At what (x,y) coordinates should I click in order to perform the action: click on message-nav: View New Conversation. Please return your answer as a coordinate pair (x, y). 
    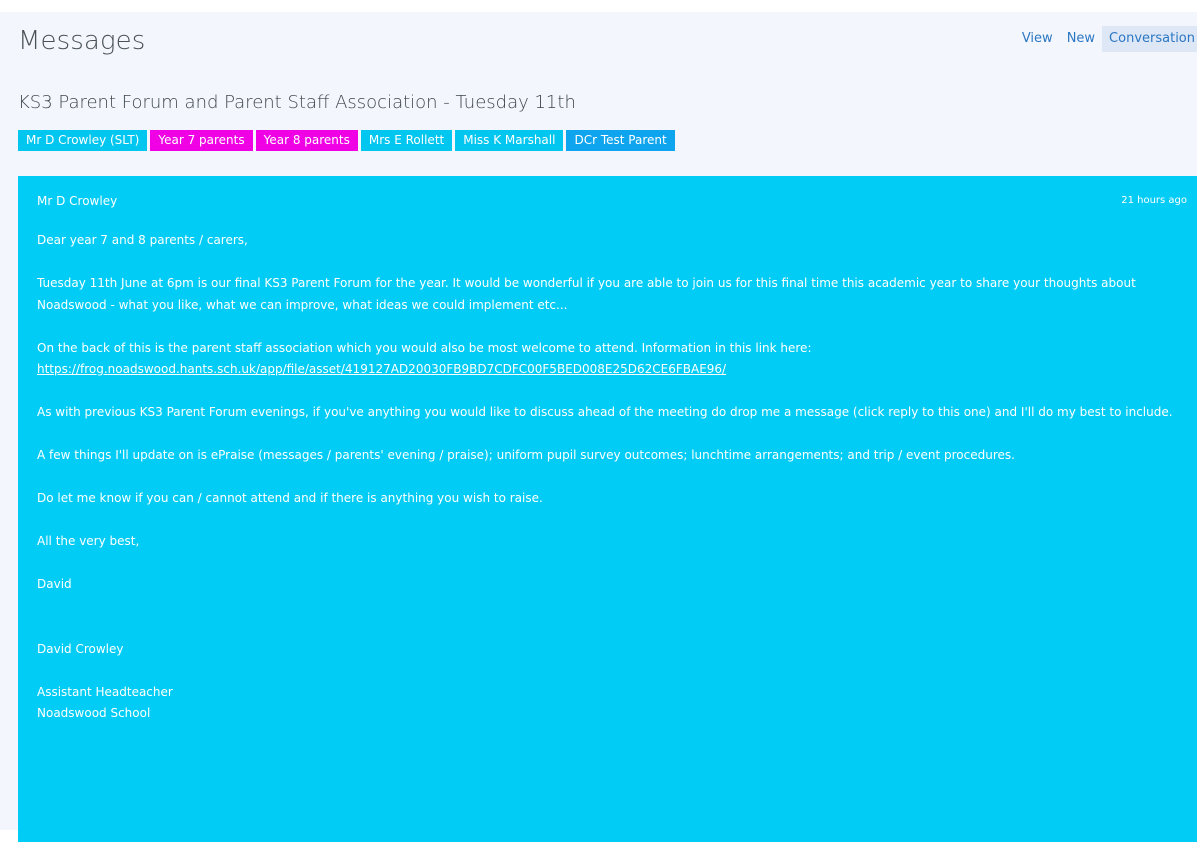
    Looking at the image, I should click on (1106, 39).